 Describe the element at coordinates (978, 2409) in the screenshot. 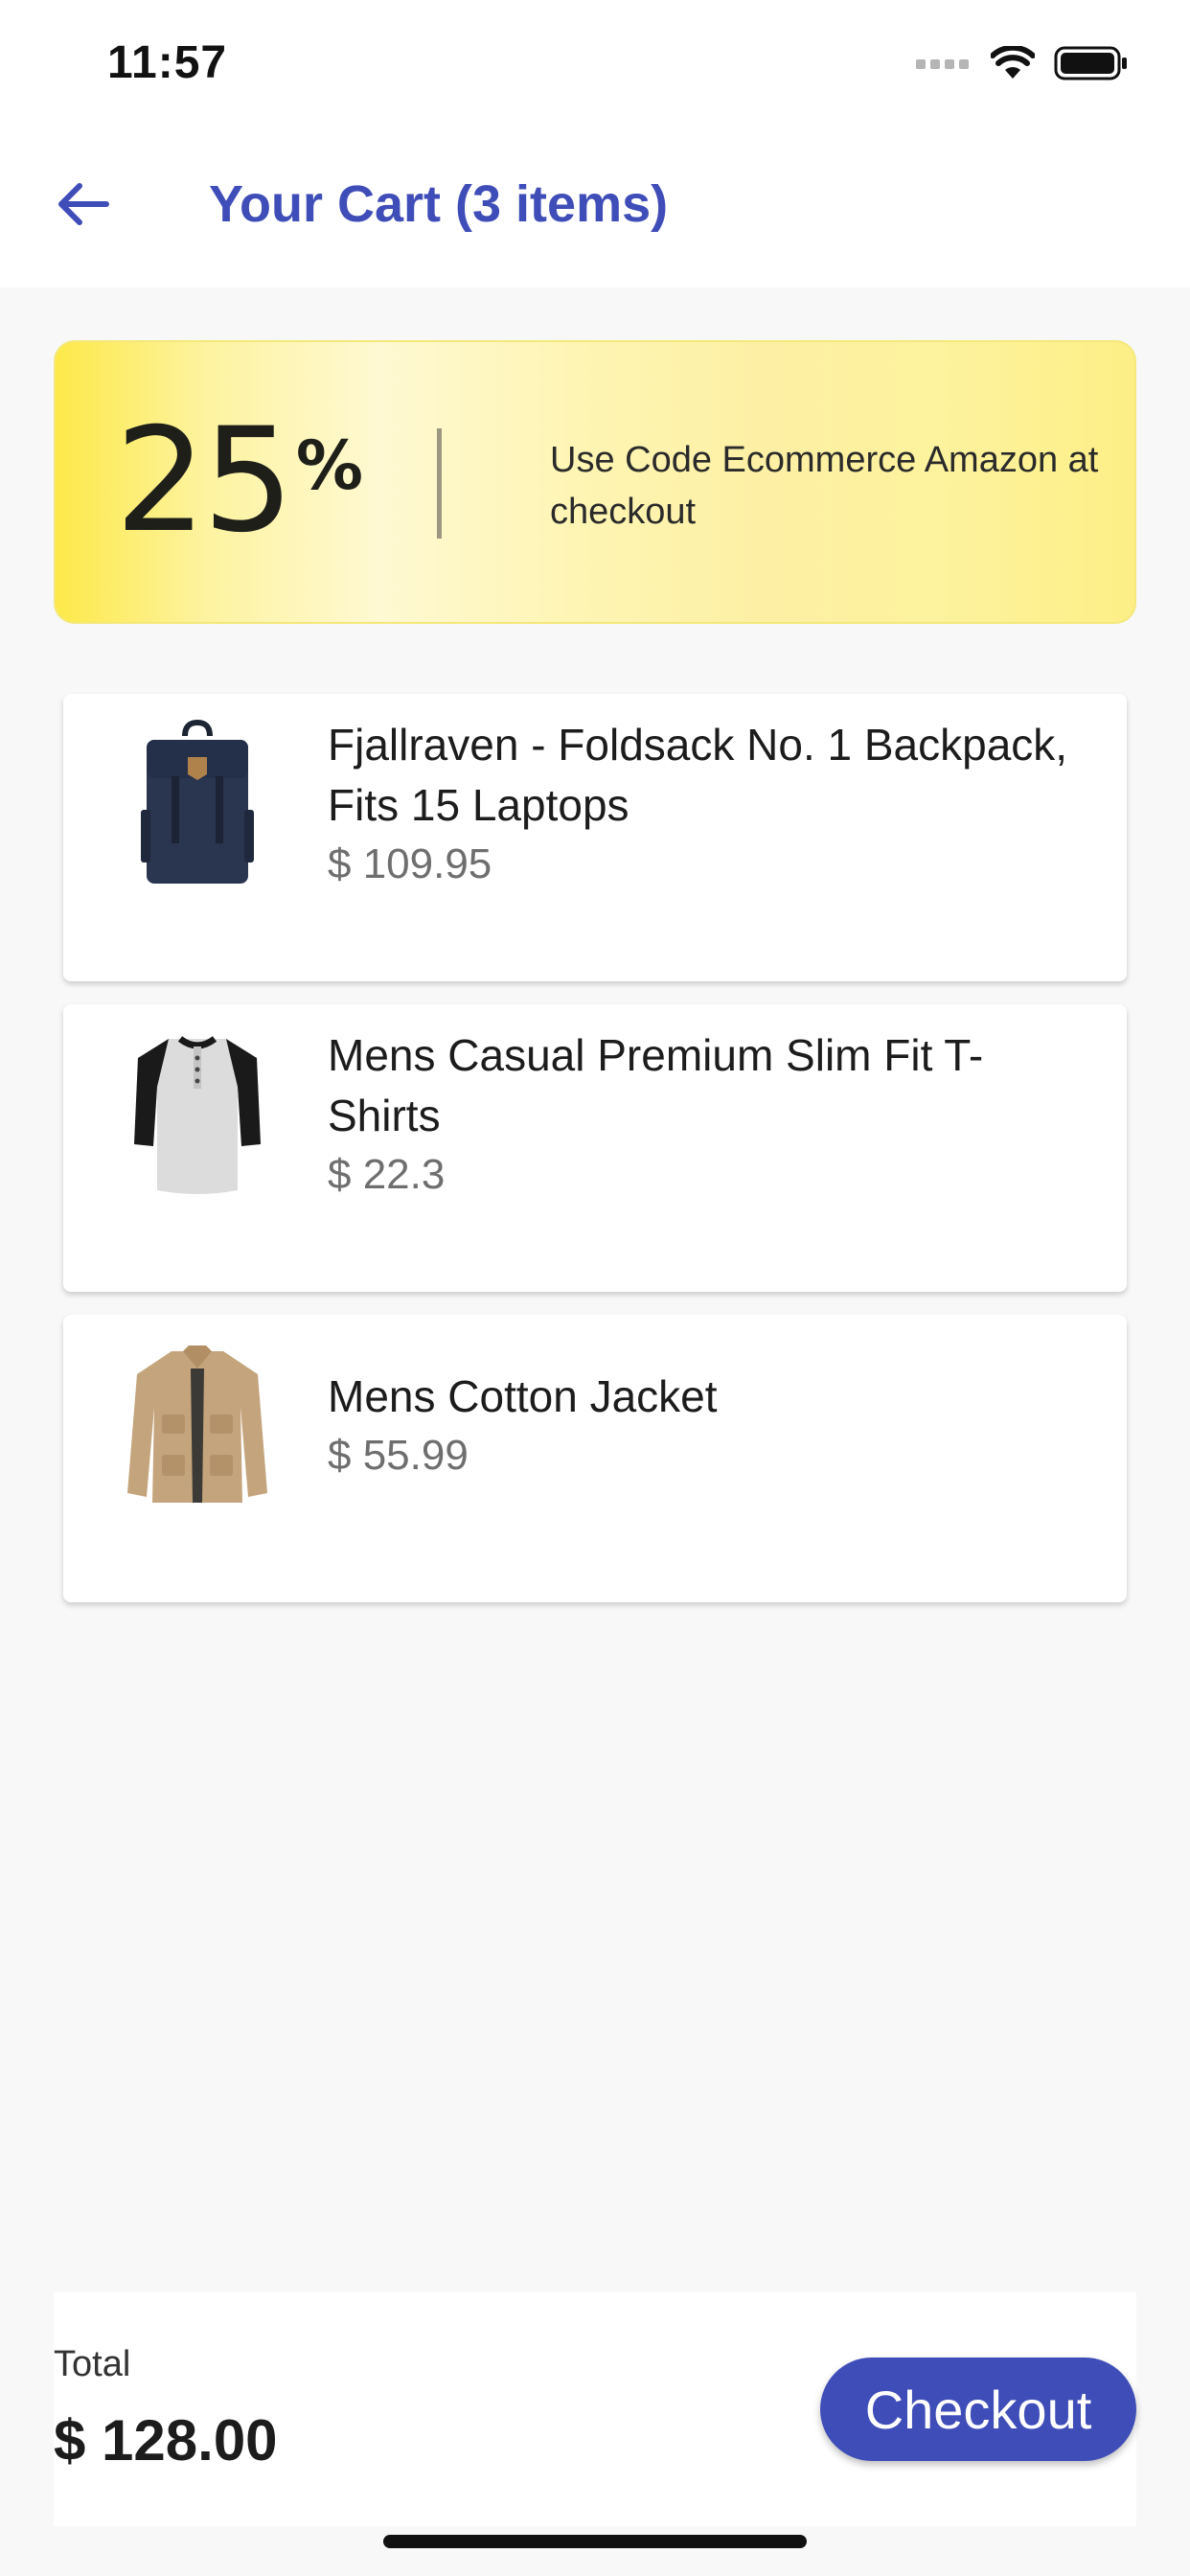

I see `checkout-button: Checkout` at that location.